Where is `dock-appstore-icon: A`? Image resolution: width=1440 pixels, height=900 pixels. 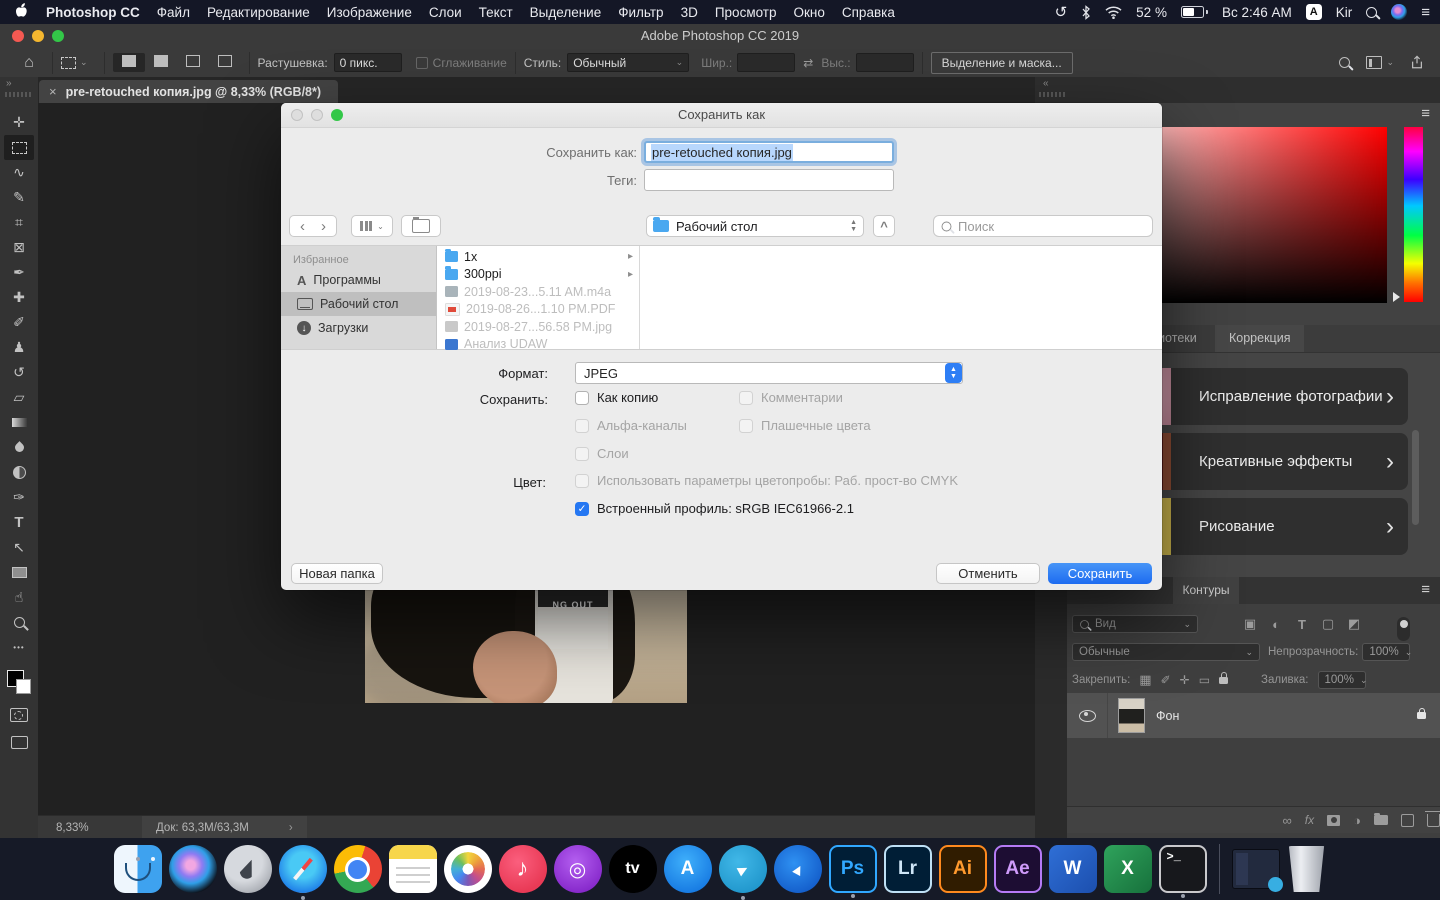
dock-appstore-icon: A is located at coordinates (687, 869).